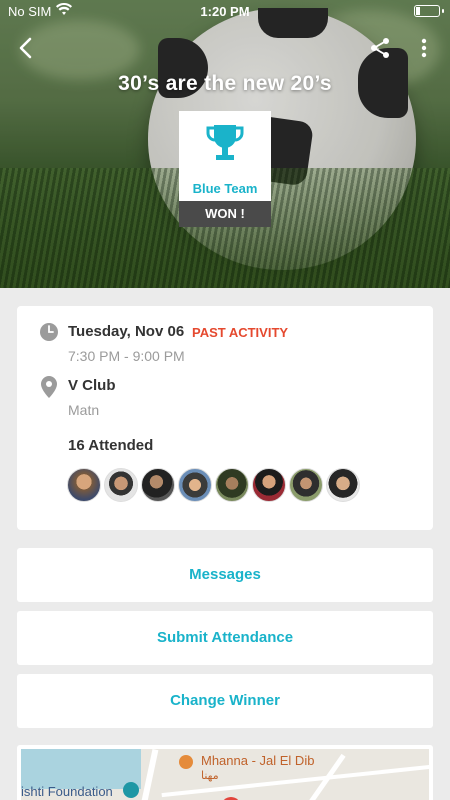  What do you see at coordinates (225, 575) in the screenshot?
I see `messages-button: Messages` at bounding box center [225, 575].